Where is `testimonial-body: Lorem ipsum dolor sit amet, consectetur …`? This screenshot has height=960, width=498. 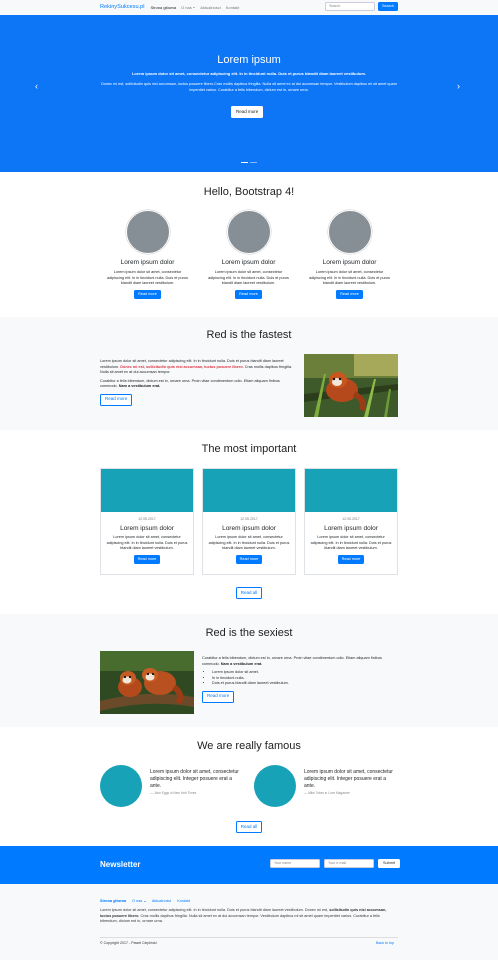 testimonial-body: Lorem ipsum dolor sit amet, consectetur … is located at coordinates (349, 786).